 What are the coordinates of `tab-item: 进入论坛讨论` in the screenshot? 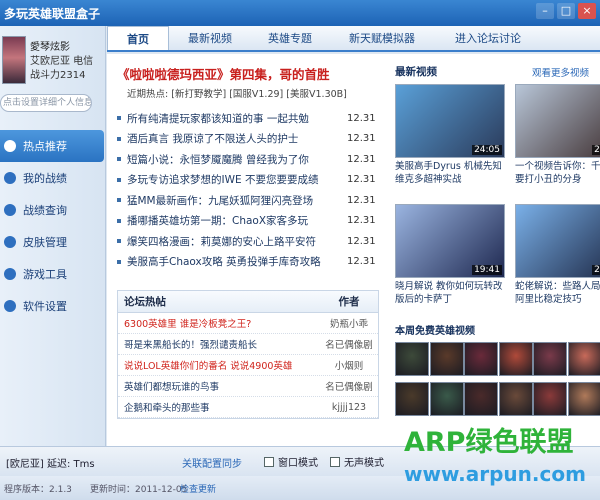 It's located at (488, 38).